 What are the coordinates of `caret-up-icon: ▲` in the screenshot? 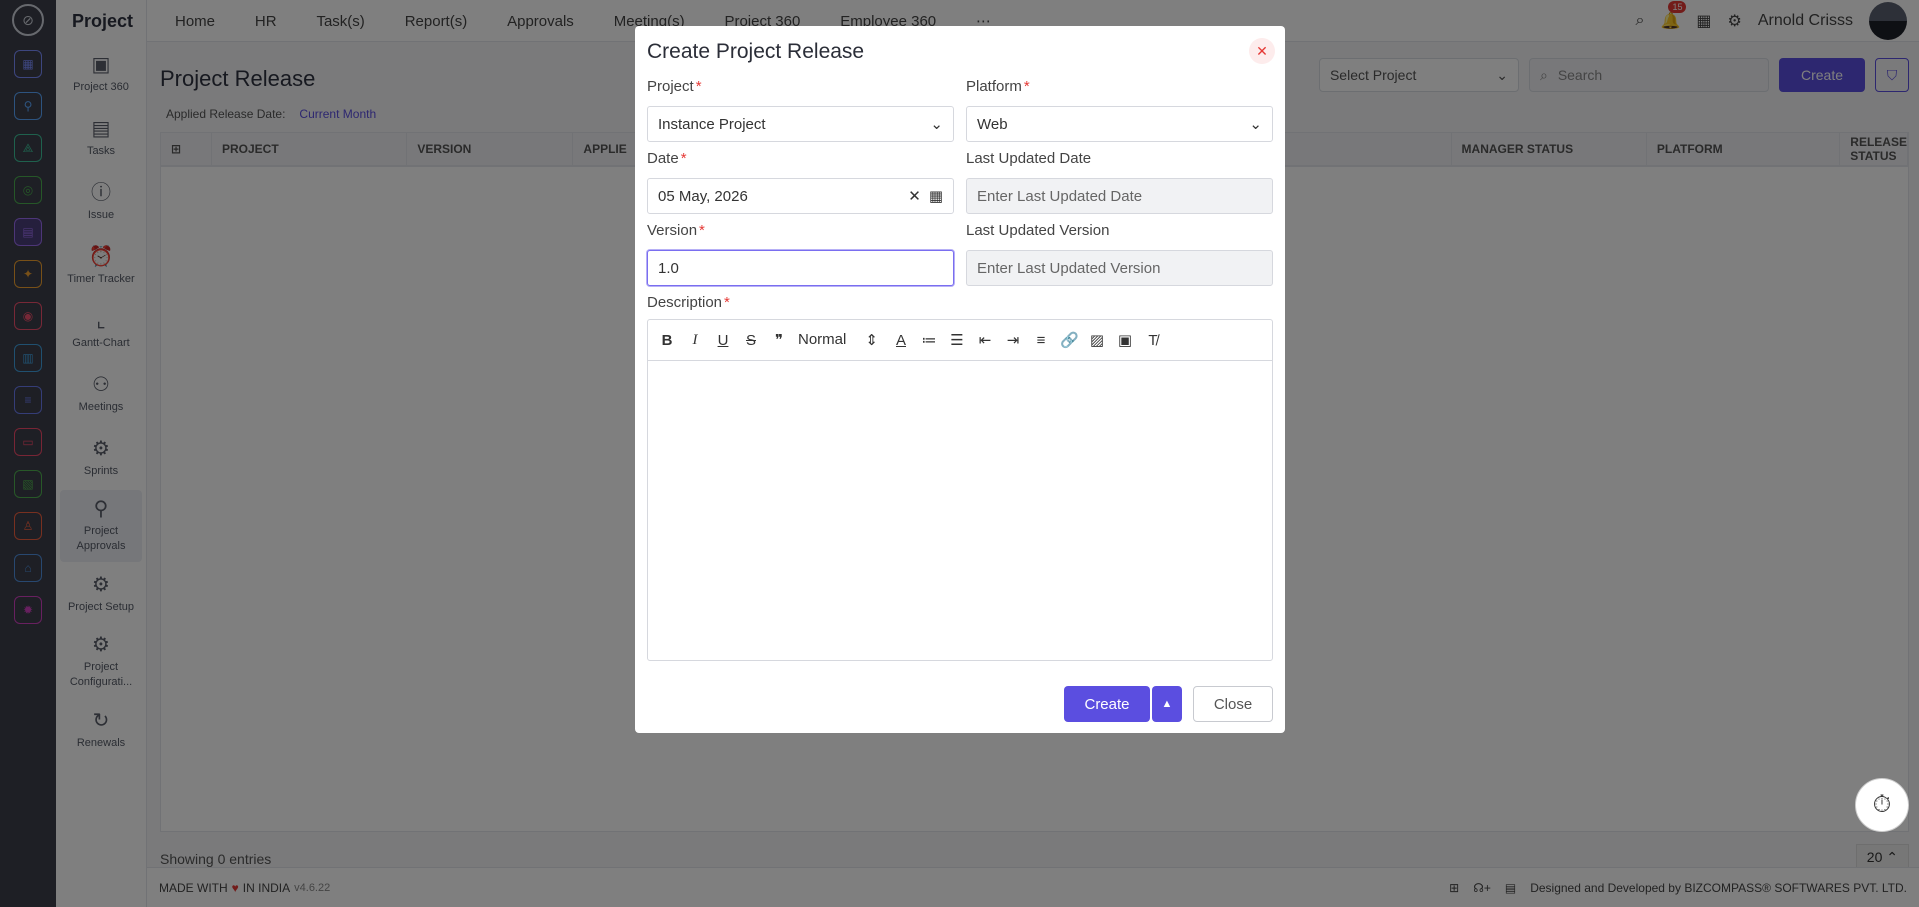 It's located at (1167, 704).